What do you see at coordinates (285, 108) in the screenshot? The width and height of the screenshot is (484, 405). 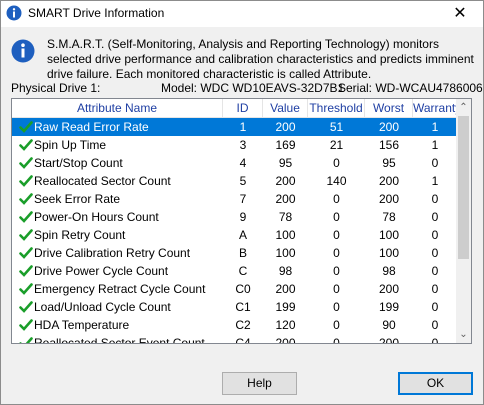 I see `column-header-value: Value` at bounding box center [285, 108].